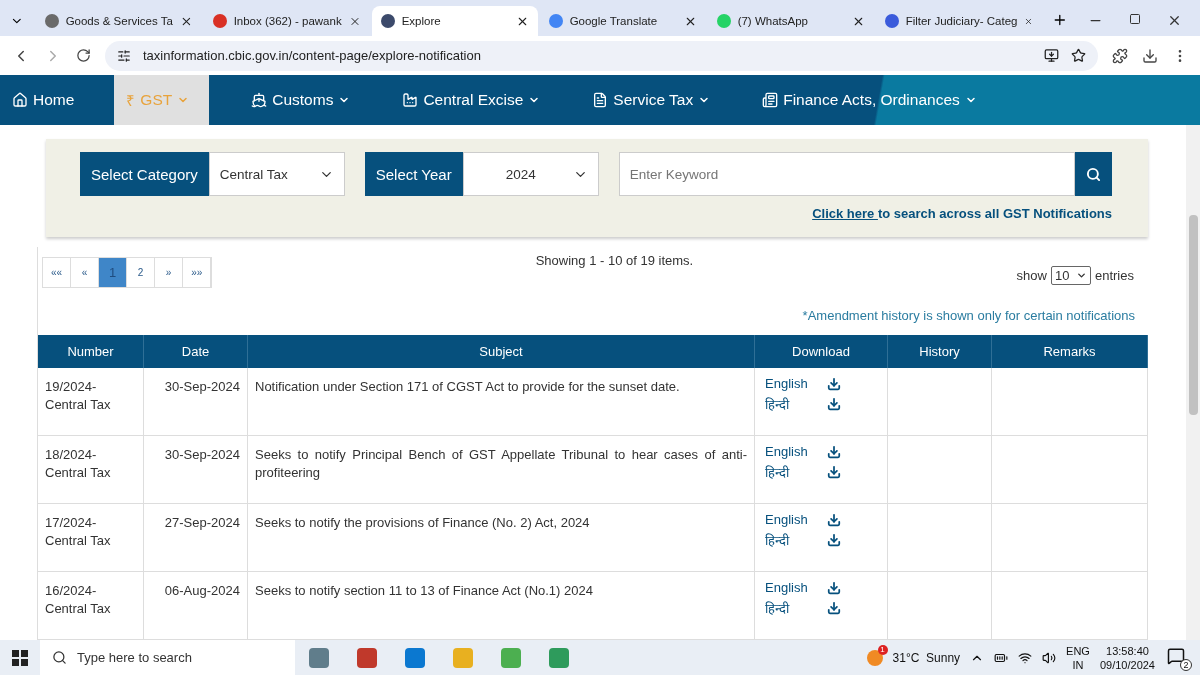  What do you see at coordinates (501, 606) in the screenshot?
I see `table-cell: Seeks to notify section 11 to 13 of Finance Act (No.1) 2024` at bounding box center [501, 606].